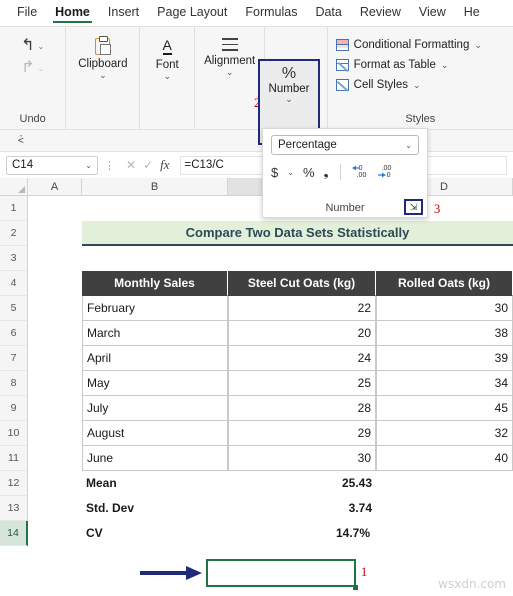 The height and width of the screenshot is (596, 513). I want to click on tab-file: File, so click(27, 13).